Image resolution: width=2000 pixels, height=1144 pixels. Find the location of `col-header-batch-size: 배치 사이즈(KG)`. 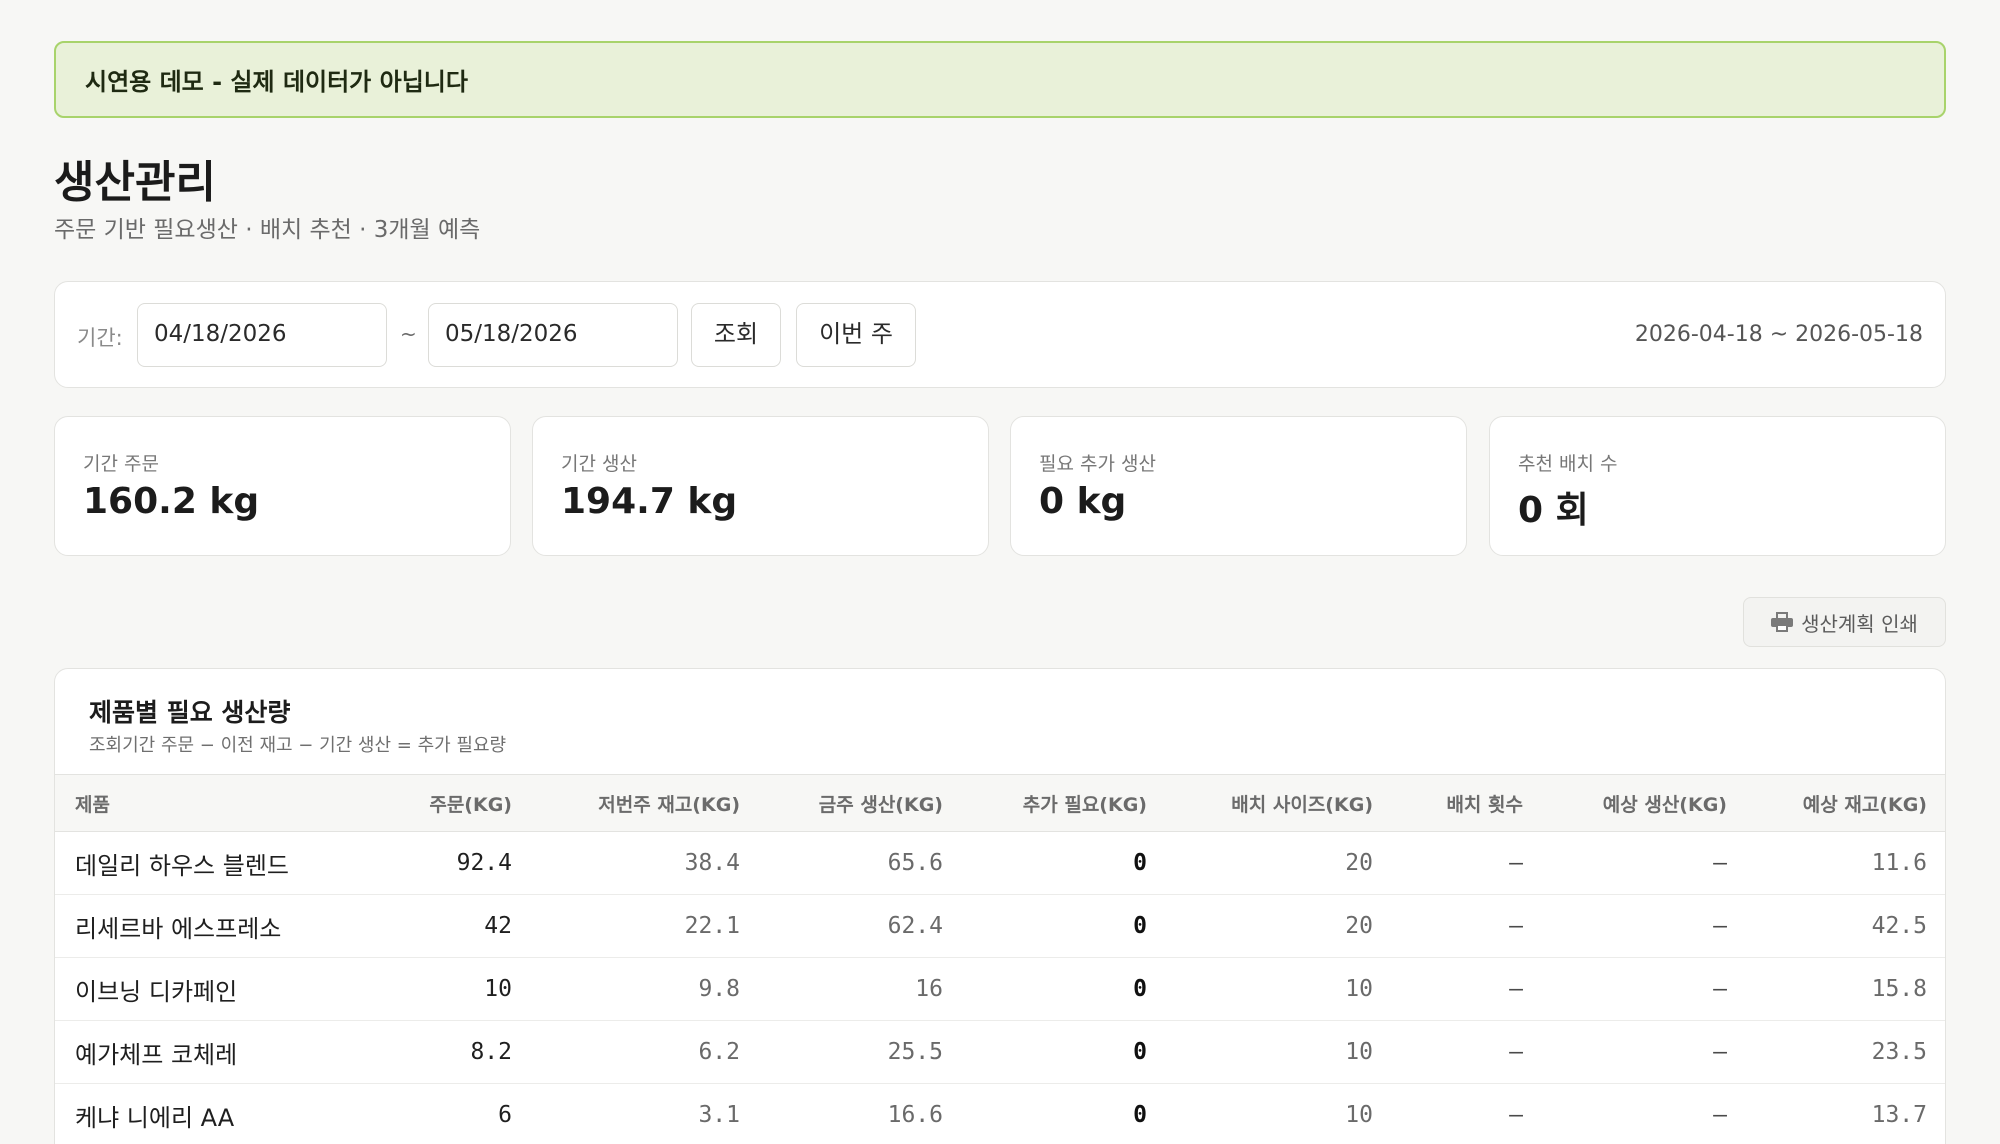

col-header-batch-size: 배치 사이즈(KG) is located at coordinates (1280, 803).